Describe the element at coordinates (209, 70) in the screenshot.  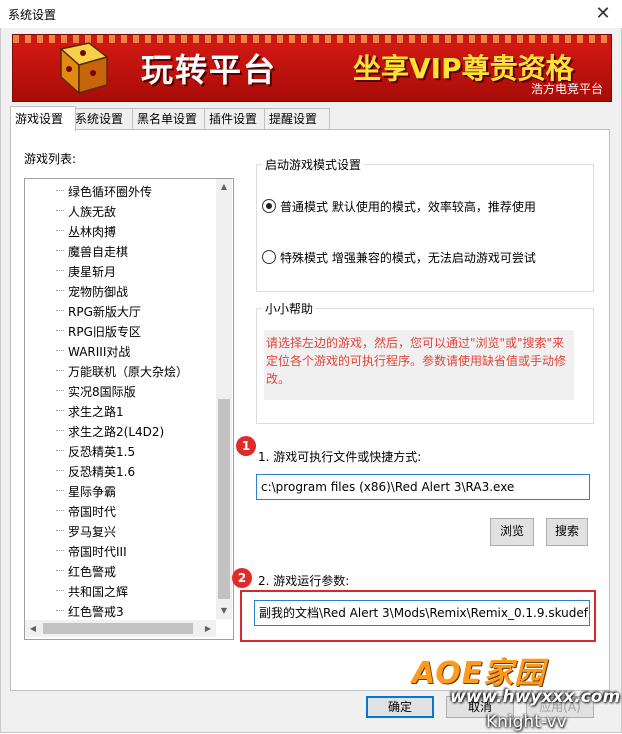
I see `banner-brand: 玩转平台` at that location.